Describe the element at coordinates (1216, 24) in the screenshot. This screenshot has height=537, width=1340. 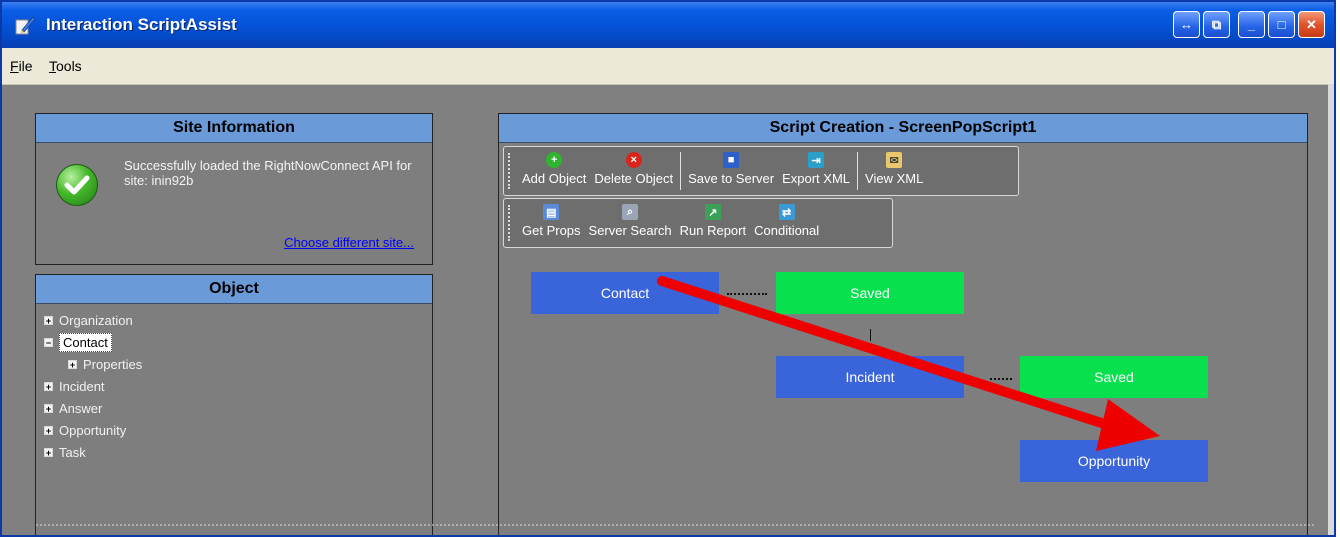
I see `restore-layout-button: ⧉` at that location.